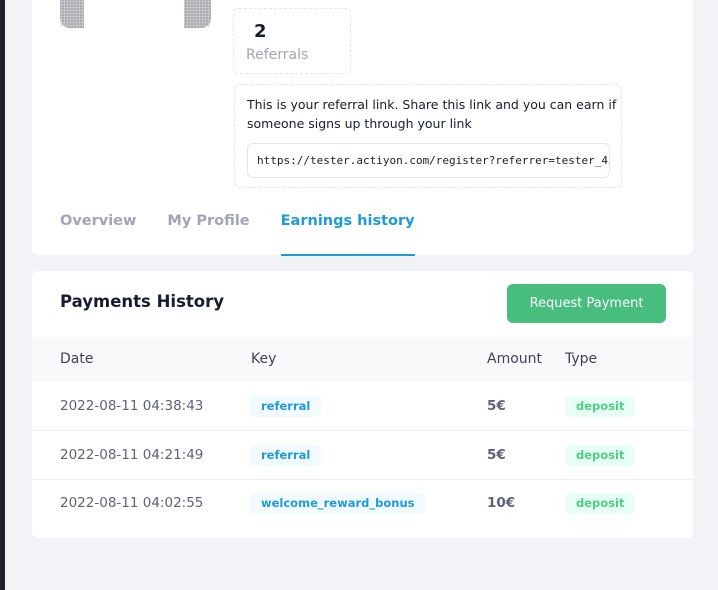  I want to click on table-row: 2022-08-11 04:38:43 referral 5€ deposit, so click(362, 407).